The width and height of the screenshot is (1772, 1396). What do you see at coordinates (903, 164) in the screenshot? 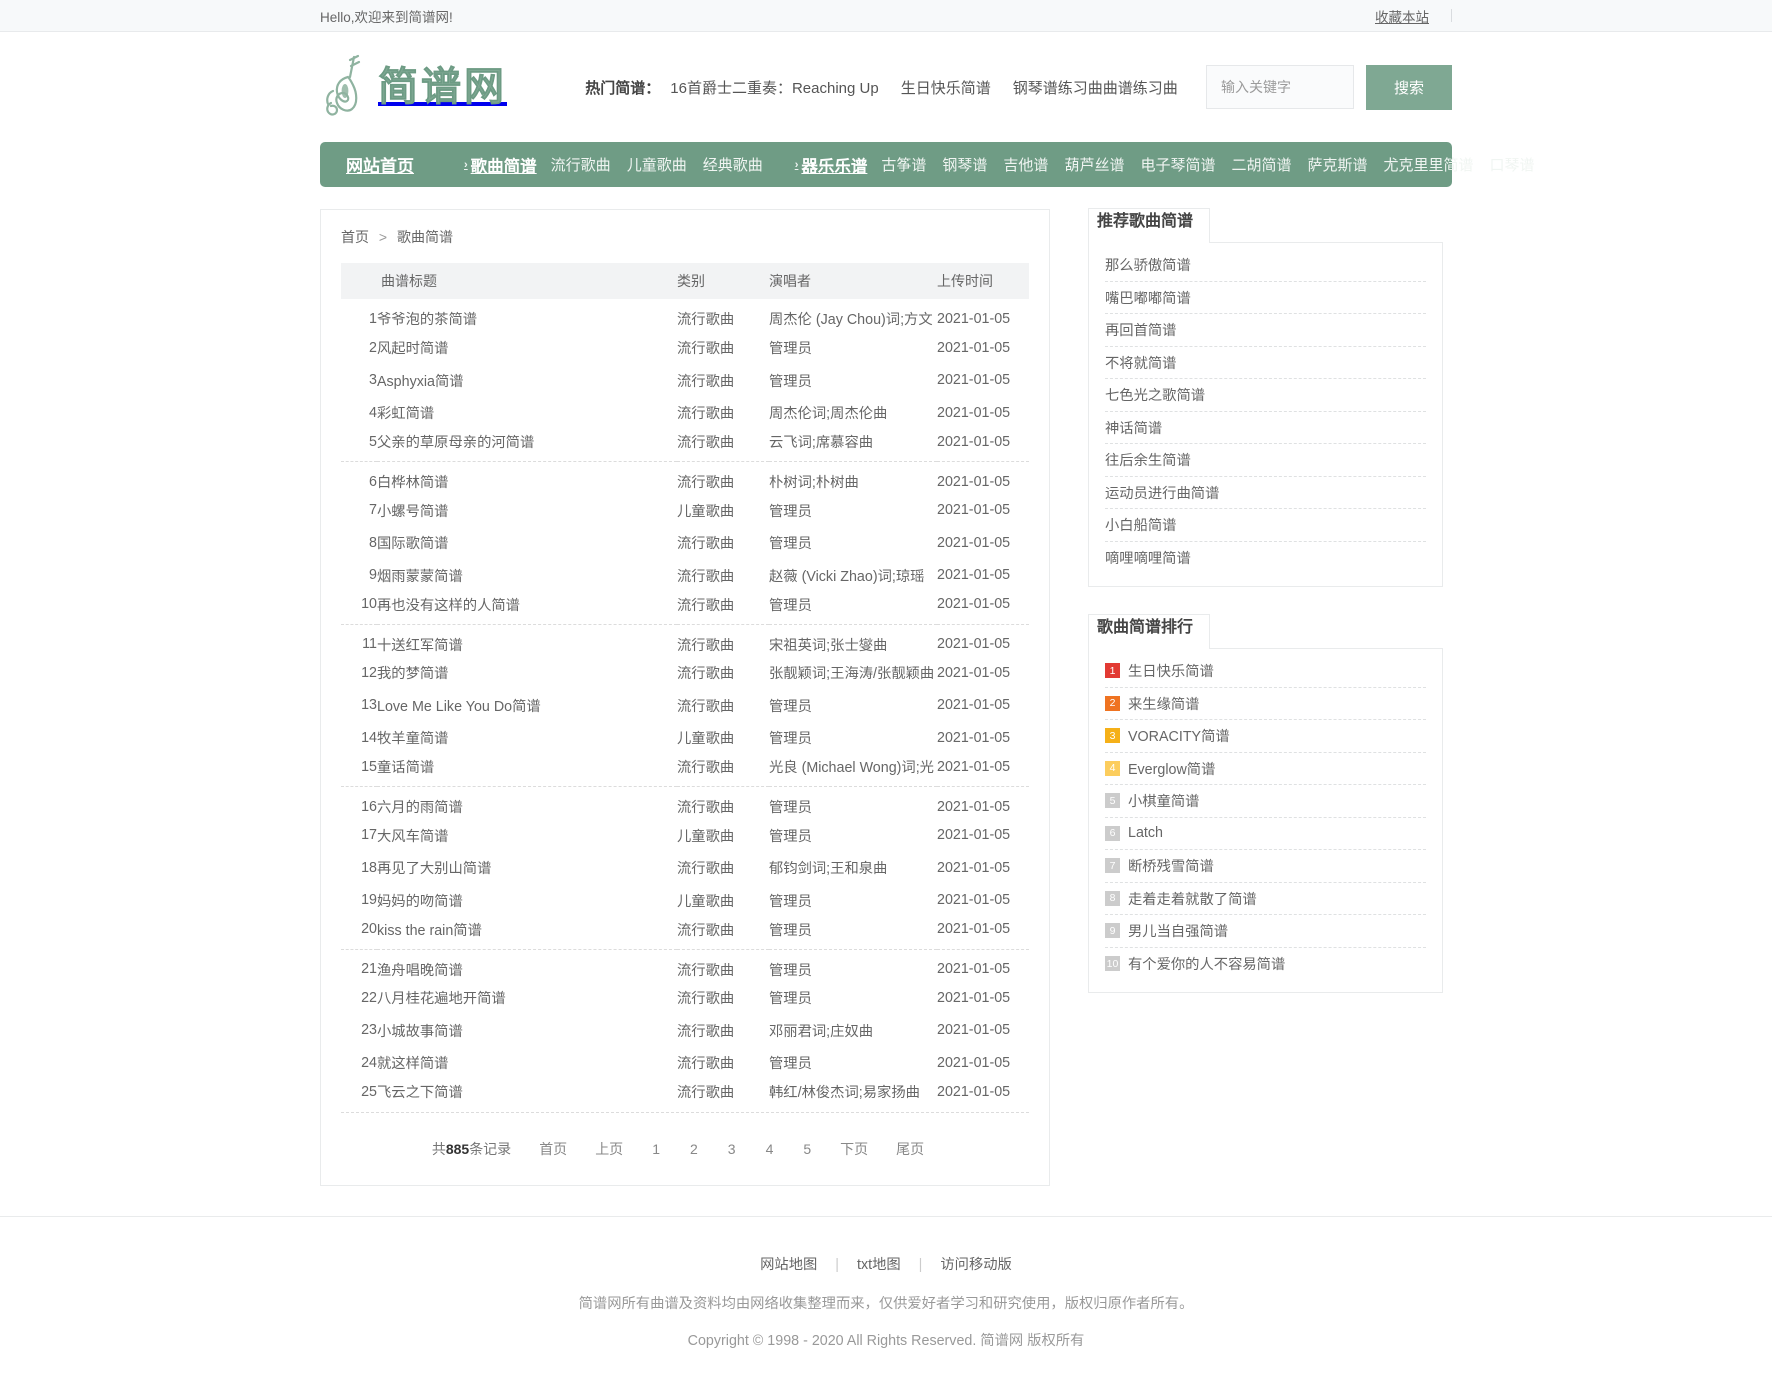
I see `nav-item-guzheng: 古筝谱` at bounding box center [903, 164].